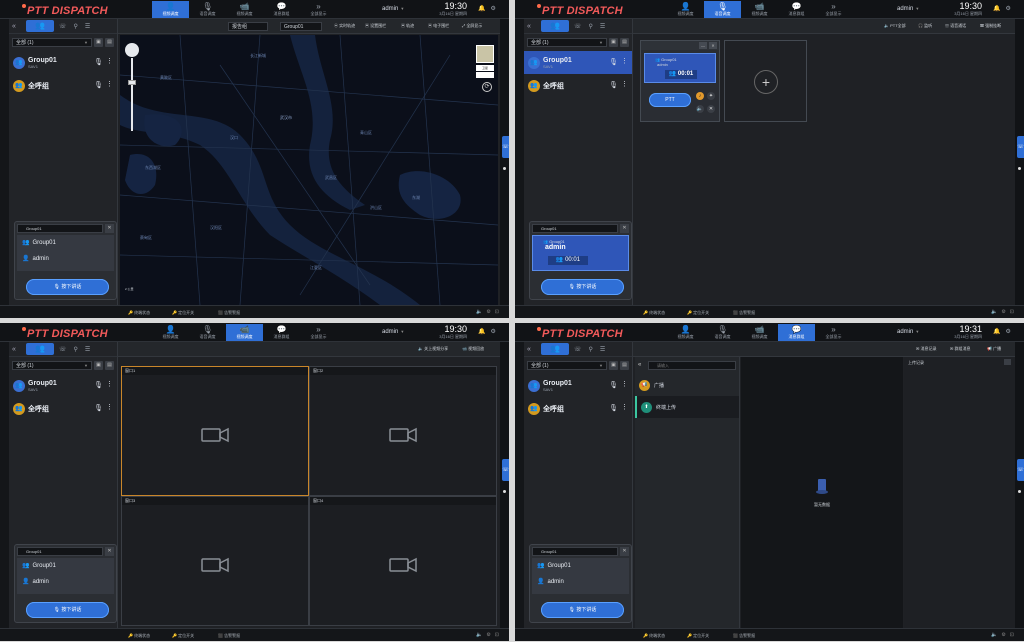 The height and width of the screenshot is (642, 1024). What do you see at coordinates (473, 349) in the screenshot?
I see `video-playback-button: 📹 视频回放` at bounding box center [473, 349].